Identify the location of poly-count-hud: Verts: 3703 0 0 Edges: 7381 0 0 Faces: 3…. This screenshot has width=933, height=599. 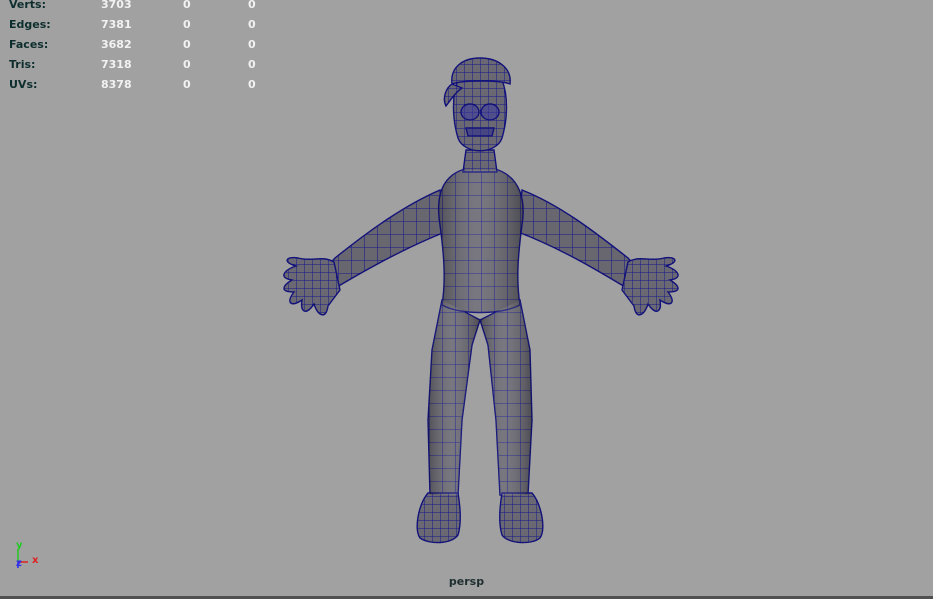
(150, 49).